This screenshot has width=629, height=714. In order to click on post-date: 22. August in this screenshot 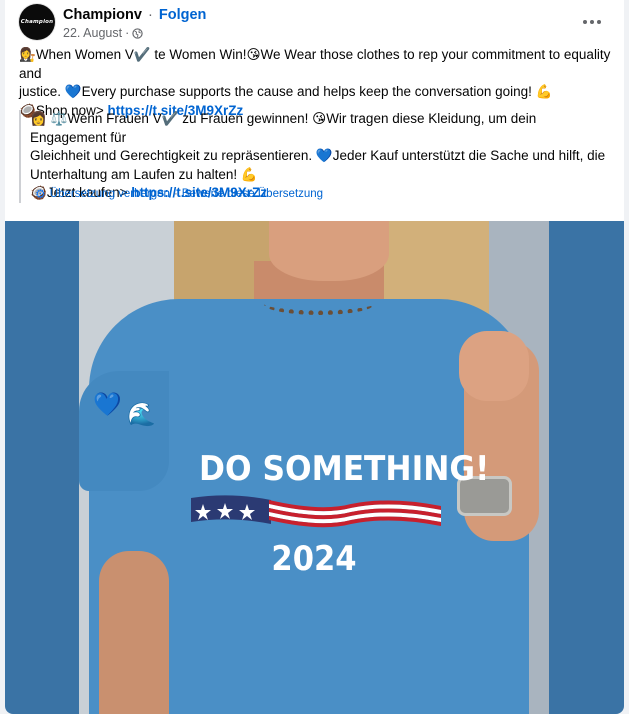, I will do `click(92, 33)`.